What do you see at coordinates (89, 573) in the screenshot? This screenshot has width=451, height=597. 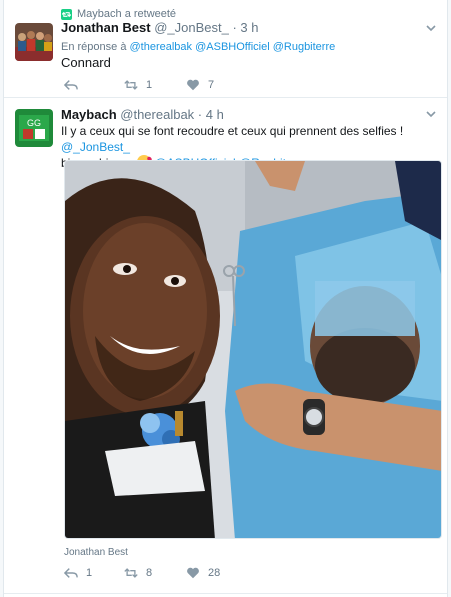 I see `reply-count: 1` at bounding box center [89, 573].